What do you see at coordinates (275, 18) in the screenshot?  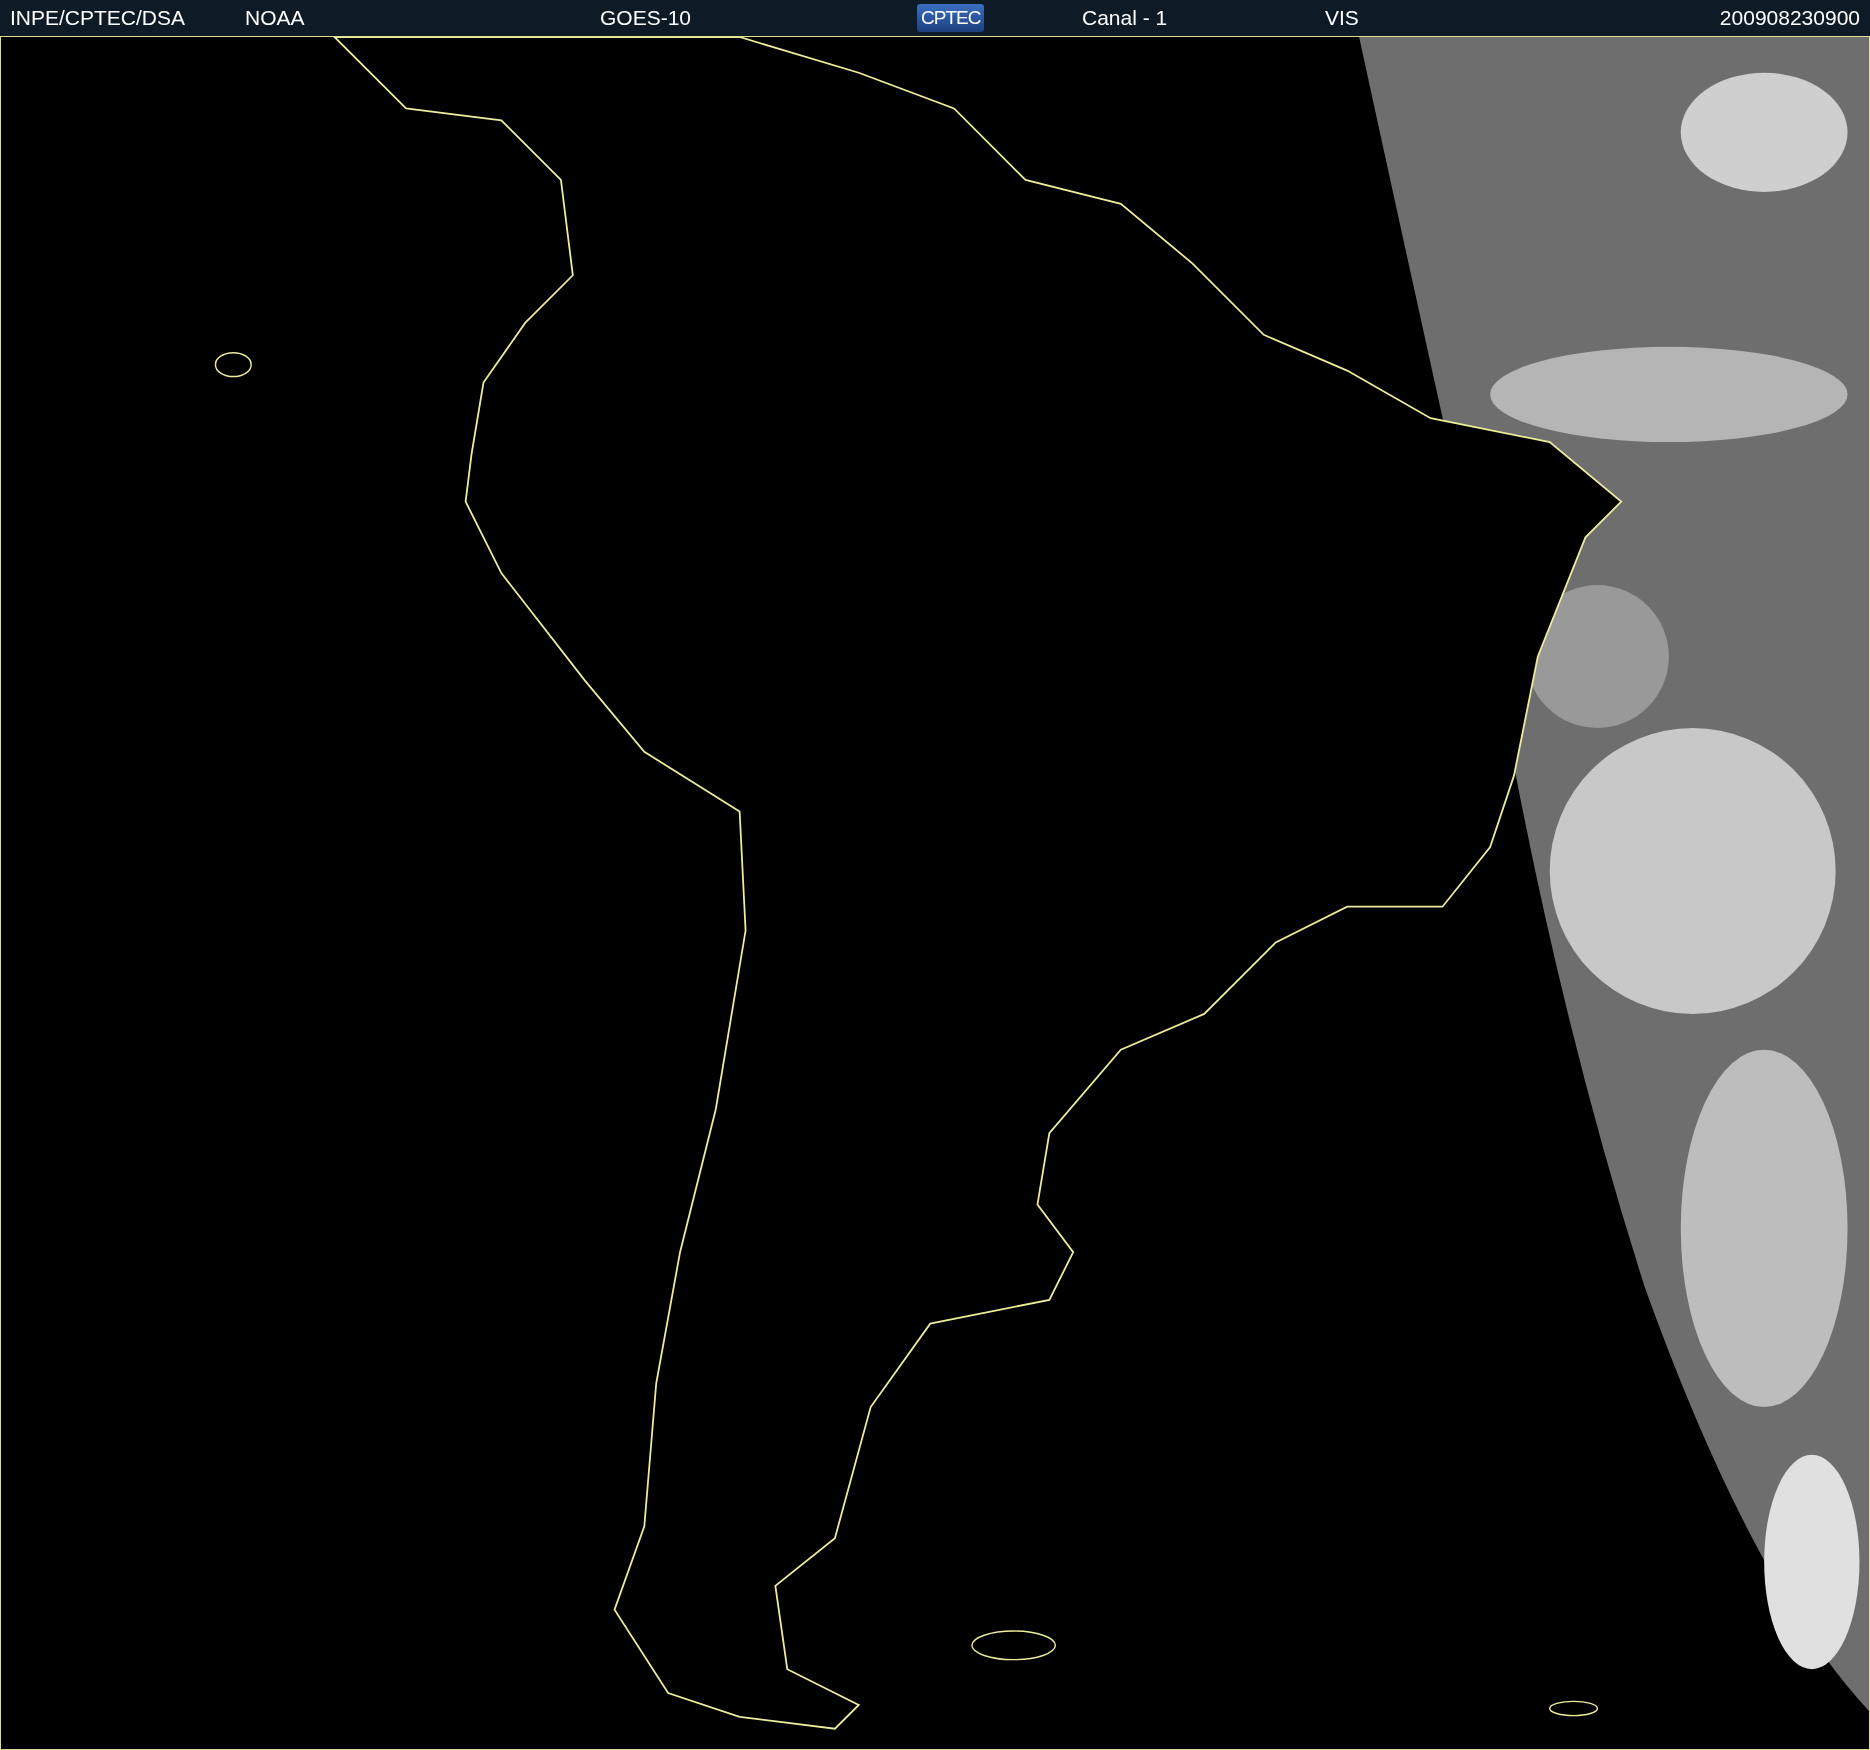 I see `header-label: NOAA` at bounding box center [275, 18].